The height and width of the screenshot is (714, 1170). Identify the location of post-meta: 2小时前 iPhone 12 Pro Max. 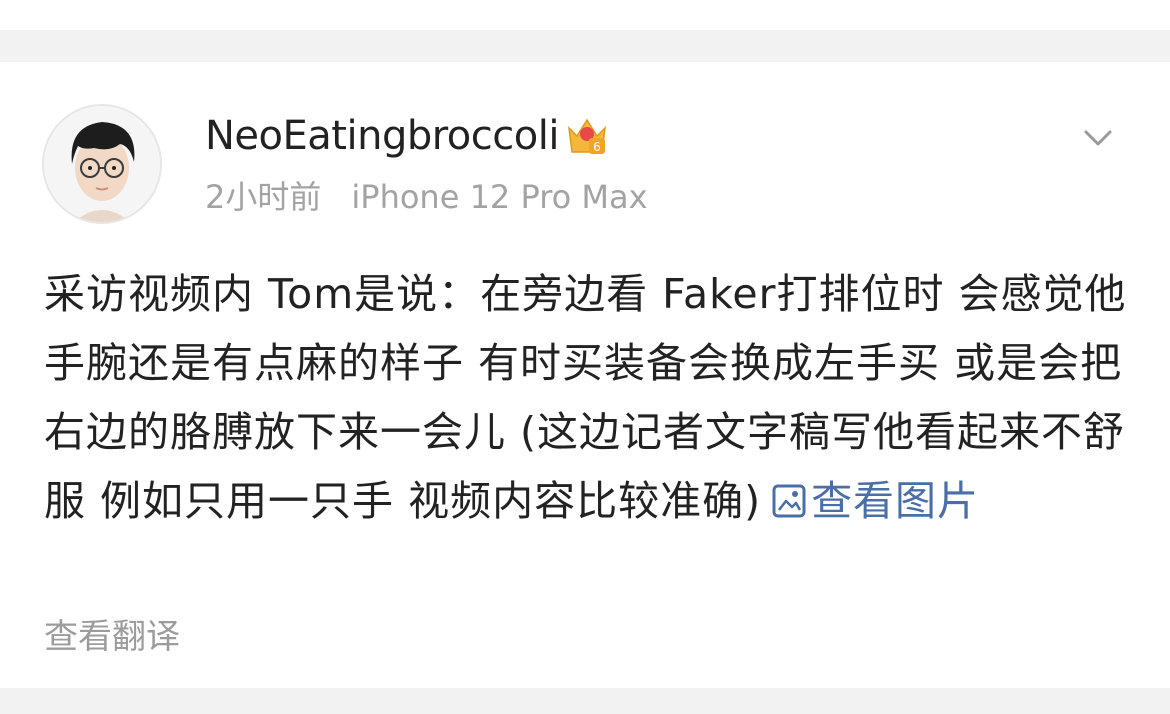
(426, 197).